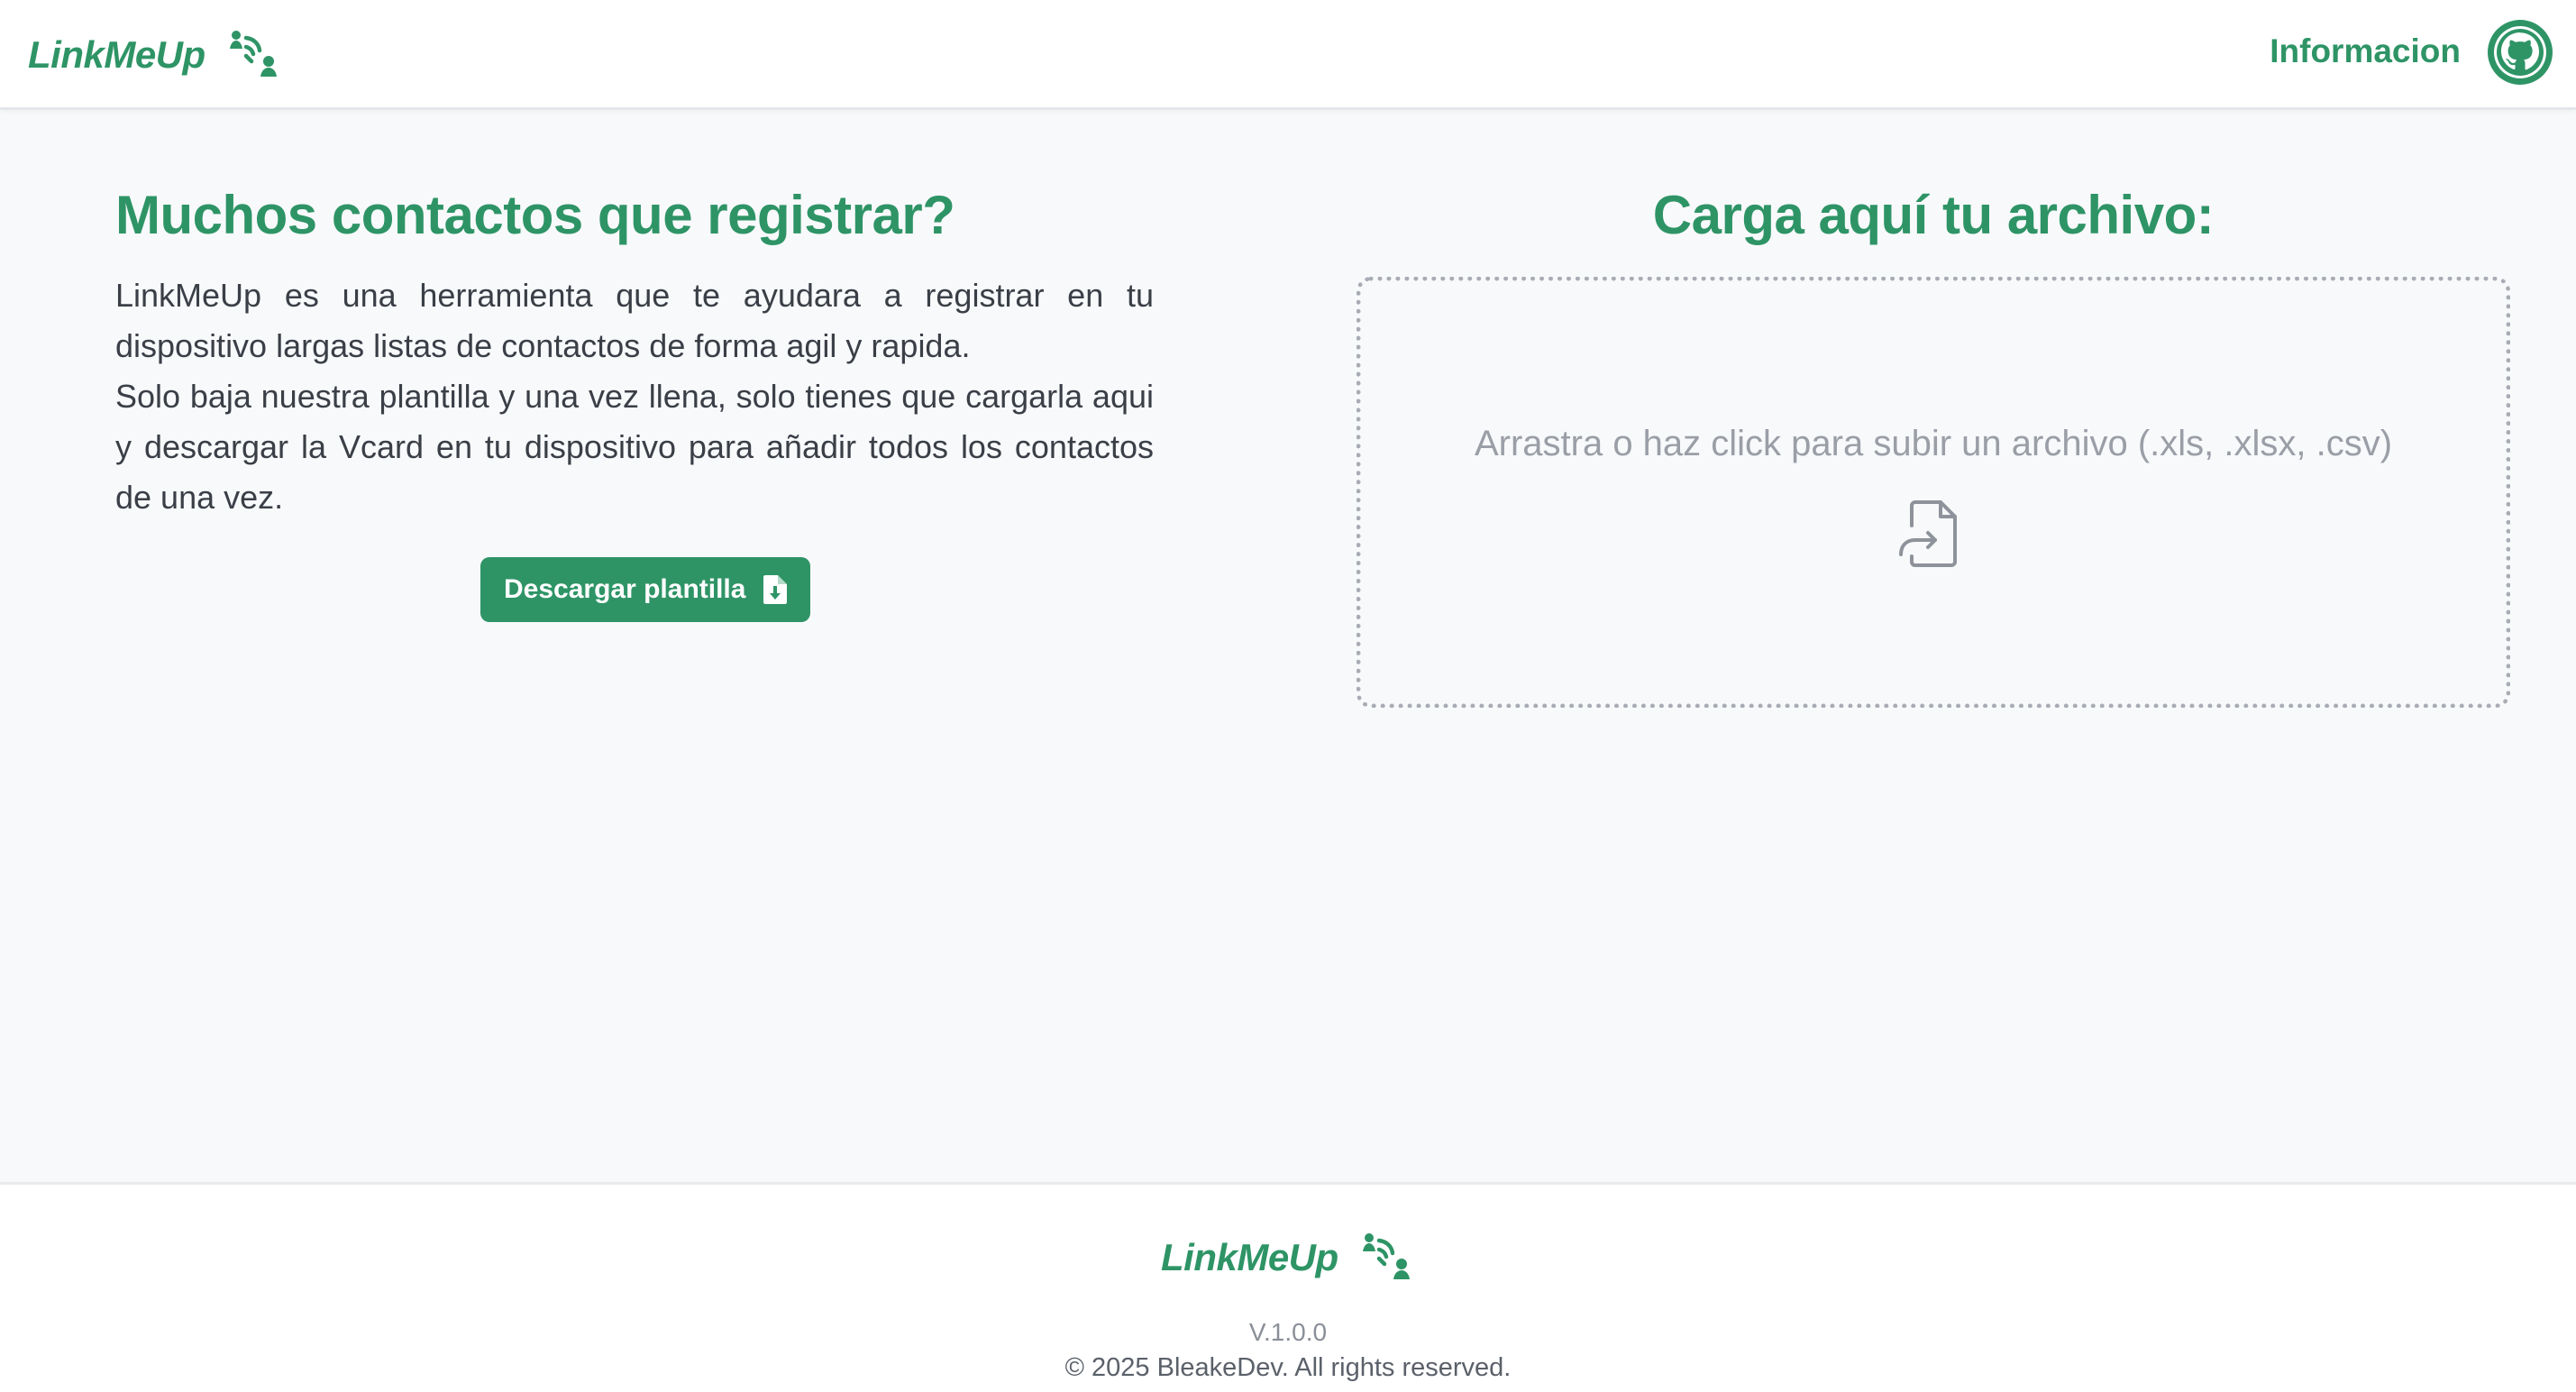 Image resolution: width=2576 pixels, height=1392 pixels. Describe the element at coordinates (117, 54) in the screenshot. I see `brand-logo-text: LinkMeUp` at that location.